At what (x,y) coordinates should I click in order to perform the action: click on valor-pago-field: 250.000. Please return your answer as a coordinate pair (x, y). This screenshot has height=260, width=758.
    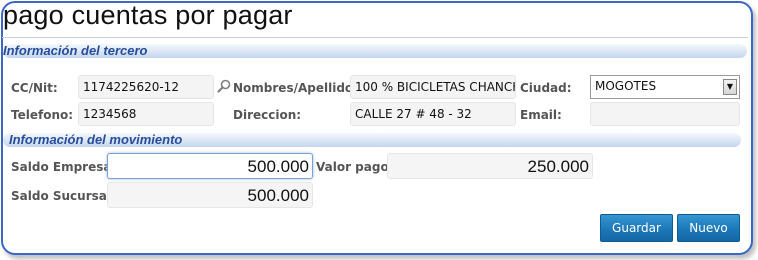
    Looking at the image, I should click on (490, 166).